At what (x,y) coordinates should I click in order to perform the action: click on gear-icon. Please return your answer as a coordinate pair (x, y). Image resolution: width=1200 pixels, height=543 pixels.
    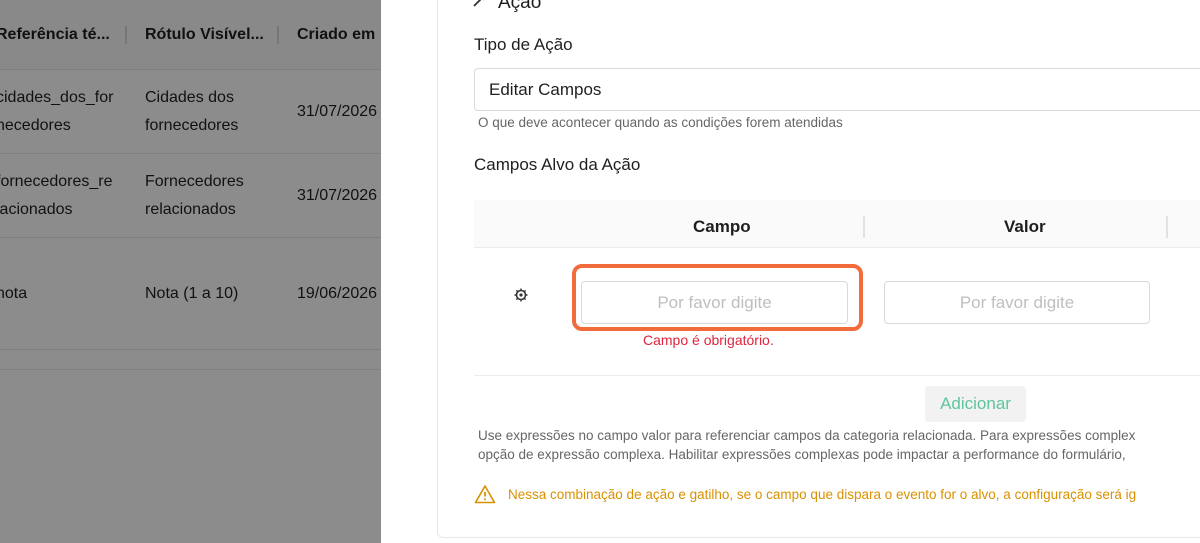
    Looking at the image, I should click on (521, 297).